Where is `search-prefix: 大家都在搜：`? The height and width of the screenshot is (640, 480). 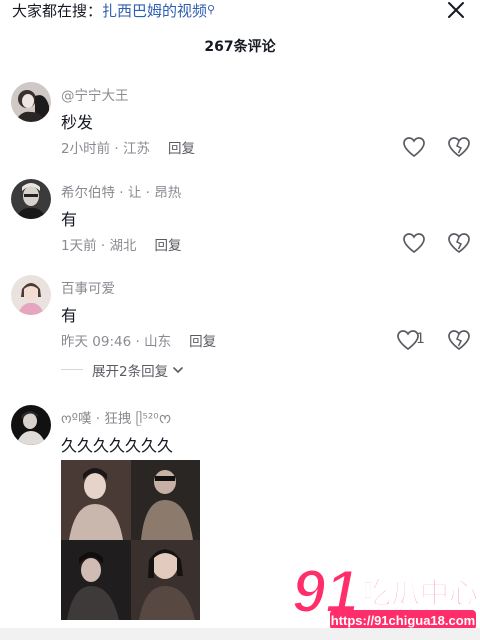
search-prefix: 大家都在搜： is located at coordinates (57, 11).